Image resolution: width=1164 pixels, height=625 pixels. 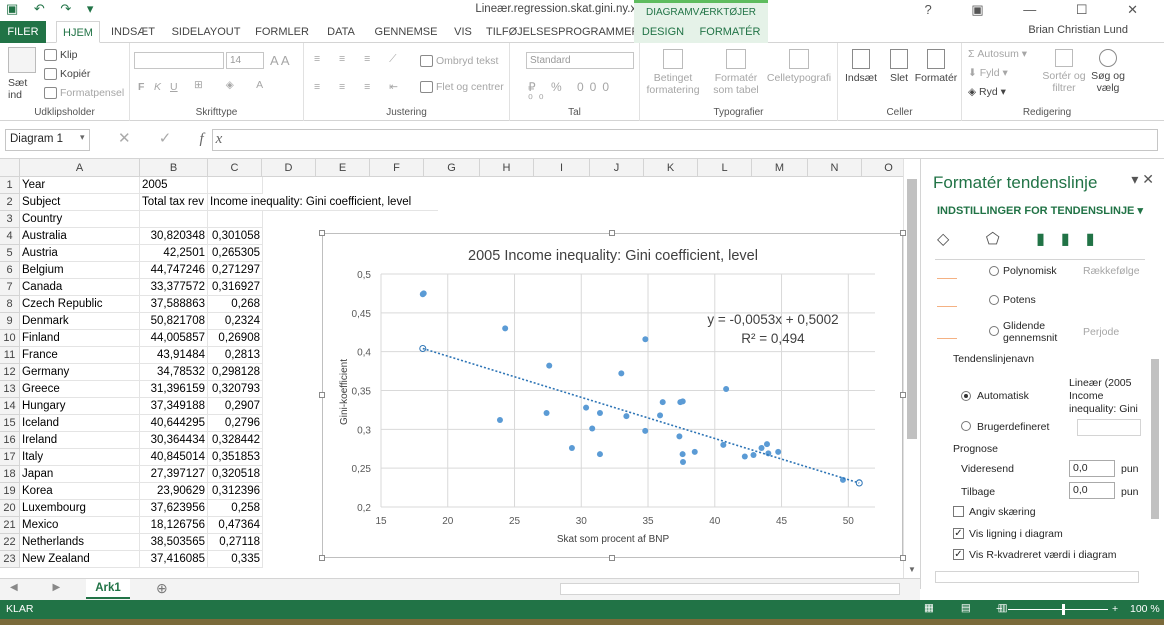 What do you see at coordinates (23, 89) in the screenshot?
I see `paste-button: Sæt ind` at bounding box center [23, 89].